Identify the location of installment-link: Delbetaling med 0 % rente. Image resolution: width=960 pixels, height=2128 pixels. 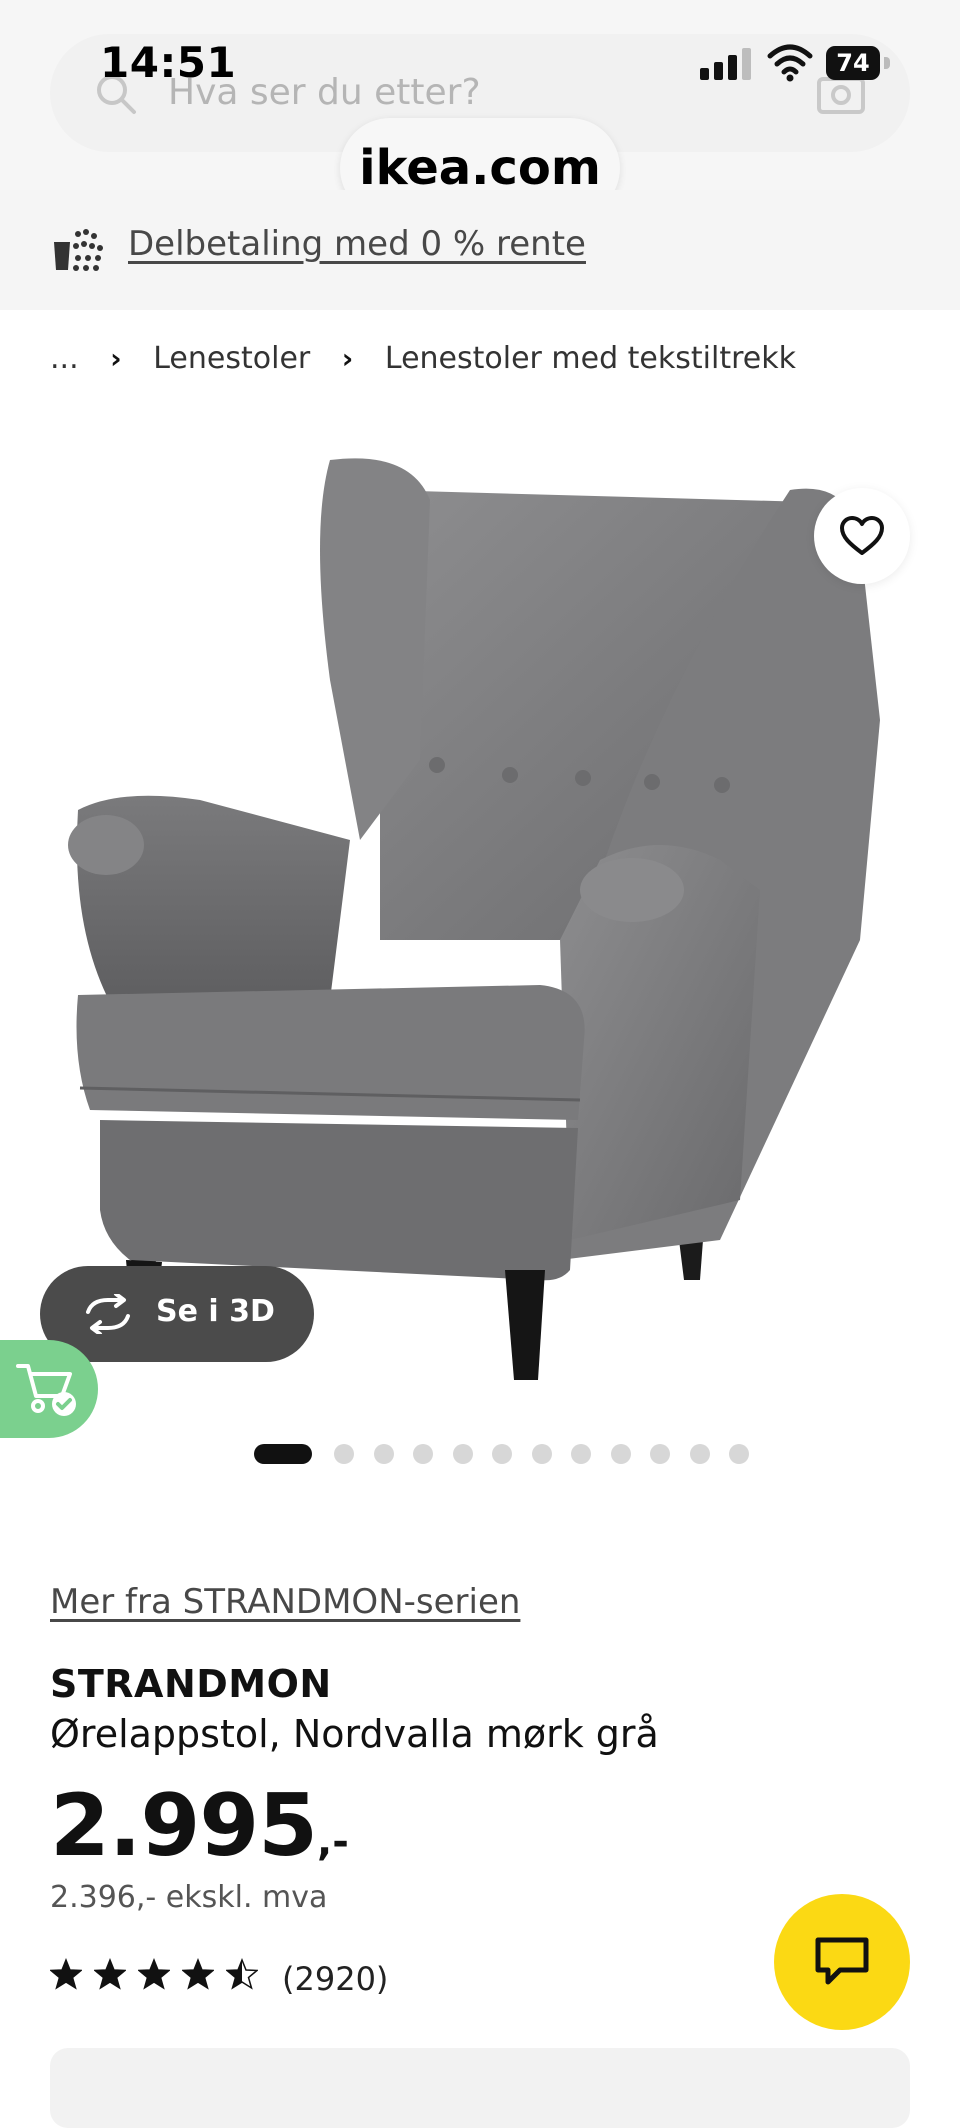
(357, 244).